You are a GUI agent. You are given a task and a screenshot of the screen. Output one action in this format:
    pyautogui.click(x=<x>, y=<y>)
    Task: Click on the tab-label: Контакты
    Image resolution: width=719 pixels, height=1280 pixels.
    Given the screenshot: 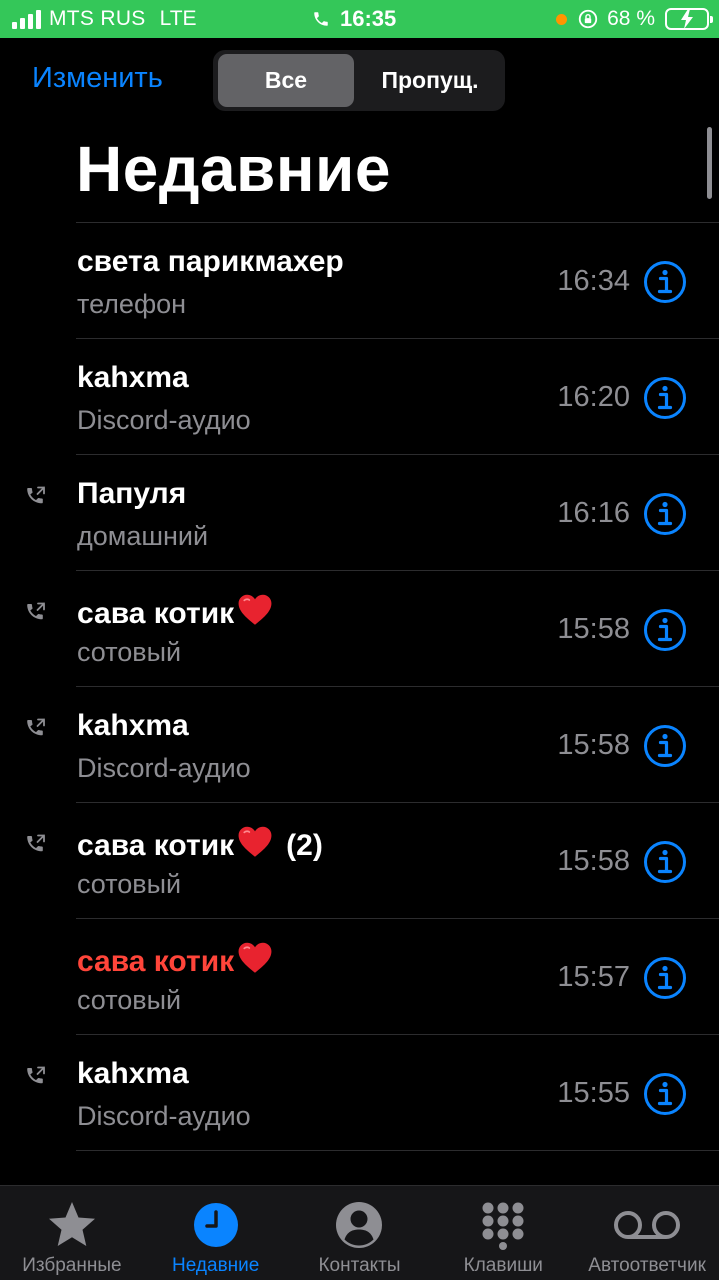 What is the action you would take?
    pyautogui.click(x=359, y=1265)
    